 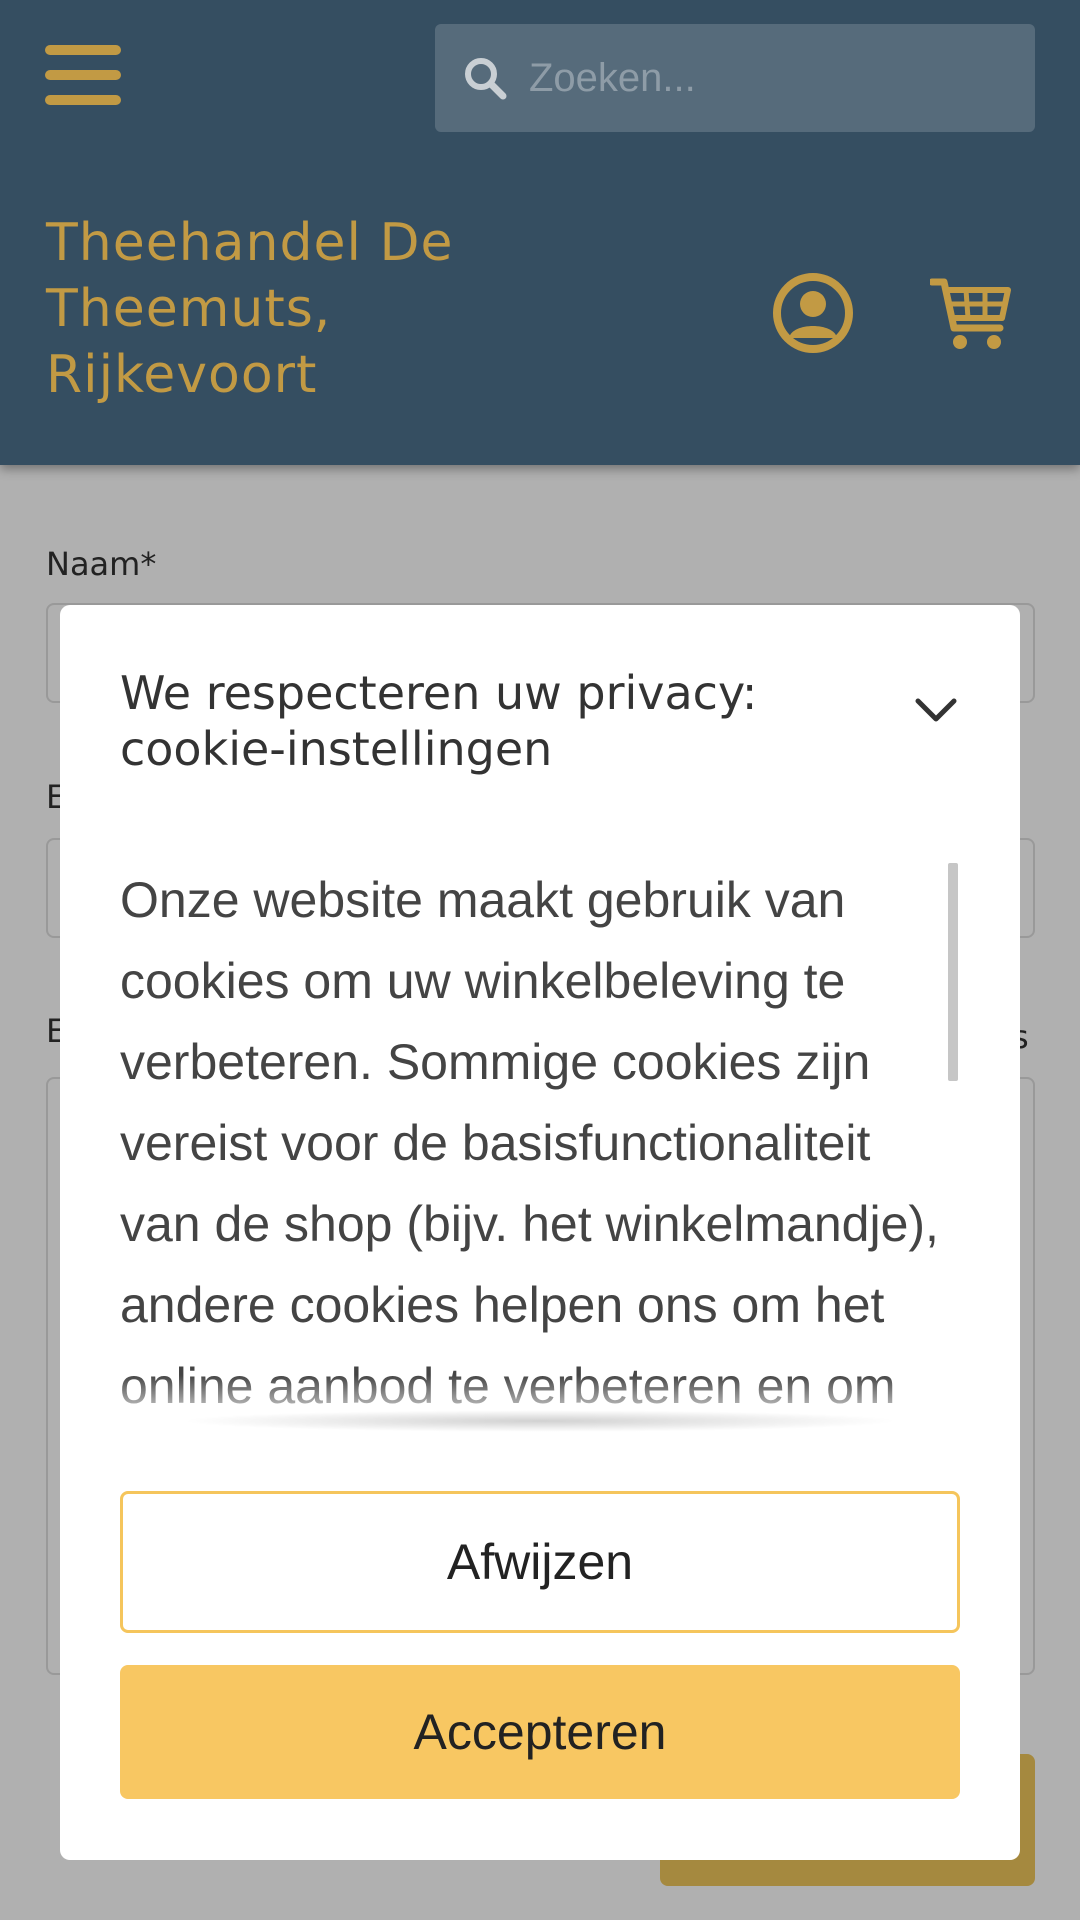 What do you see at coordinates (813, 313) in the screenshot?
I see `user-circle-icon` at bounding box center [813, 313].